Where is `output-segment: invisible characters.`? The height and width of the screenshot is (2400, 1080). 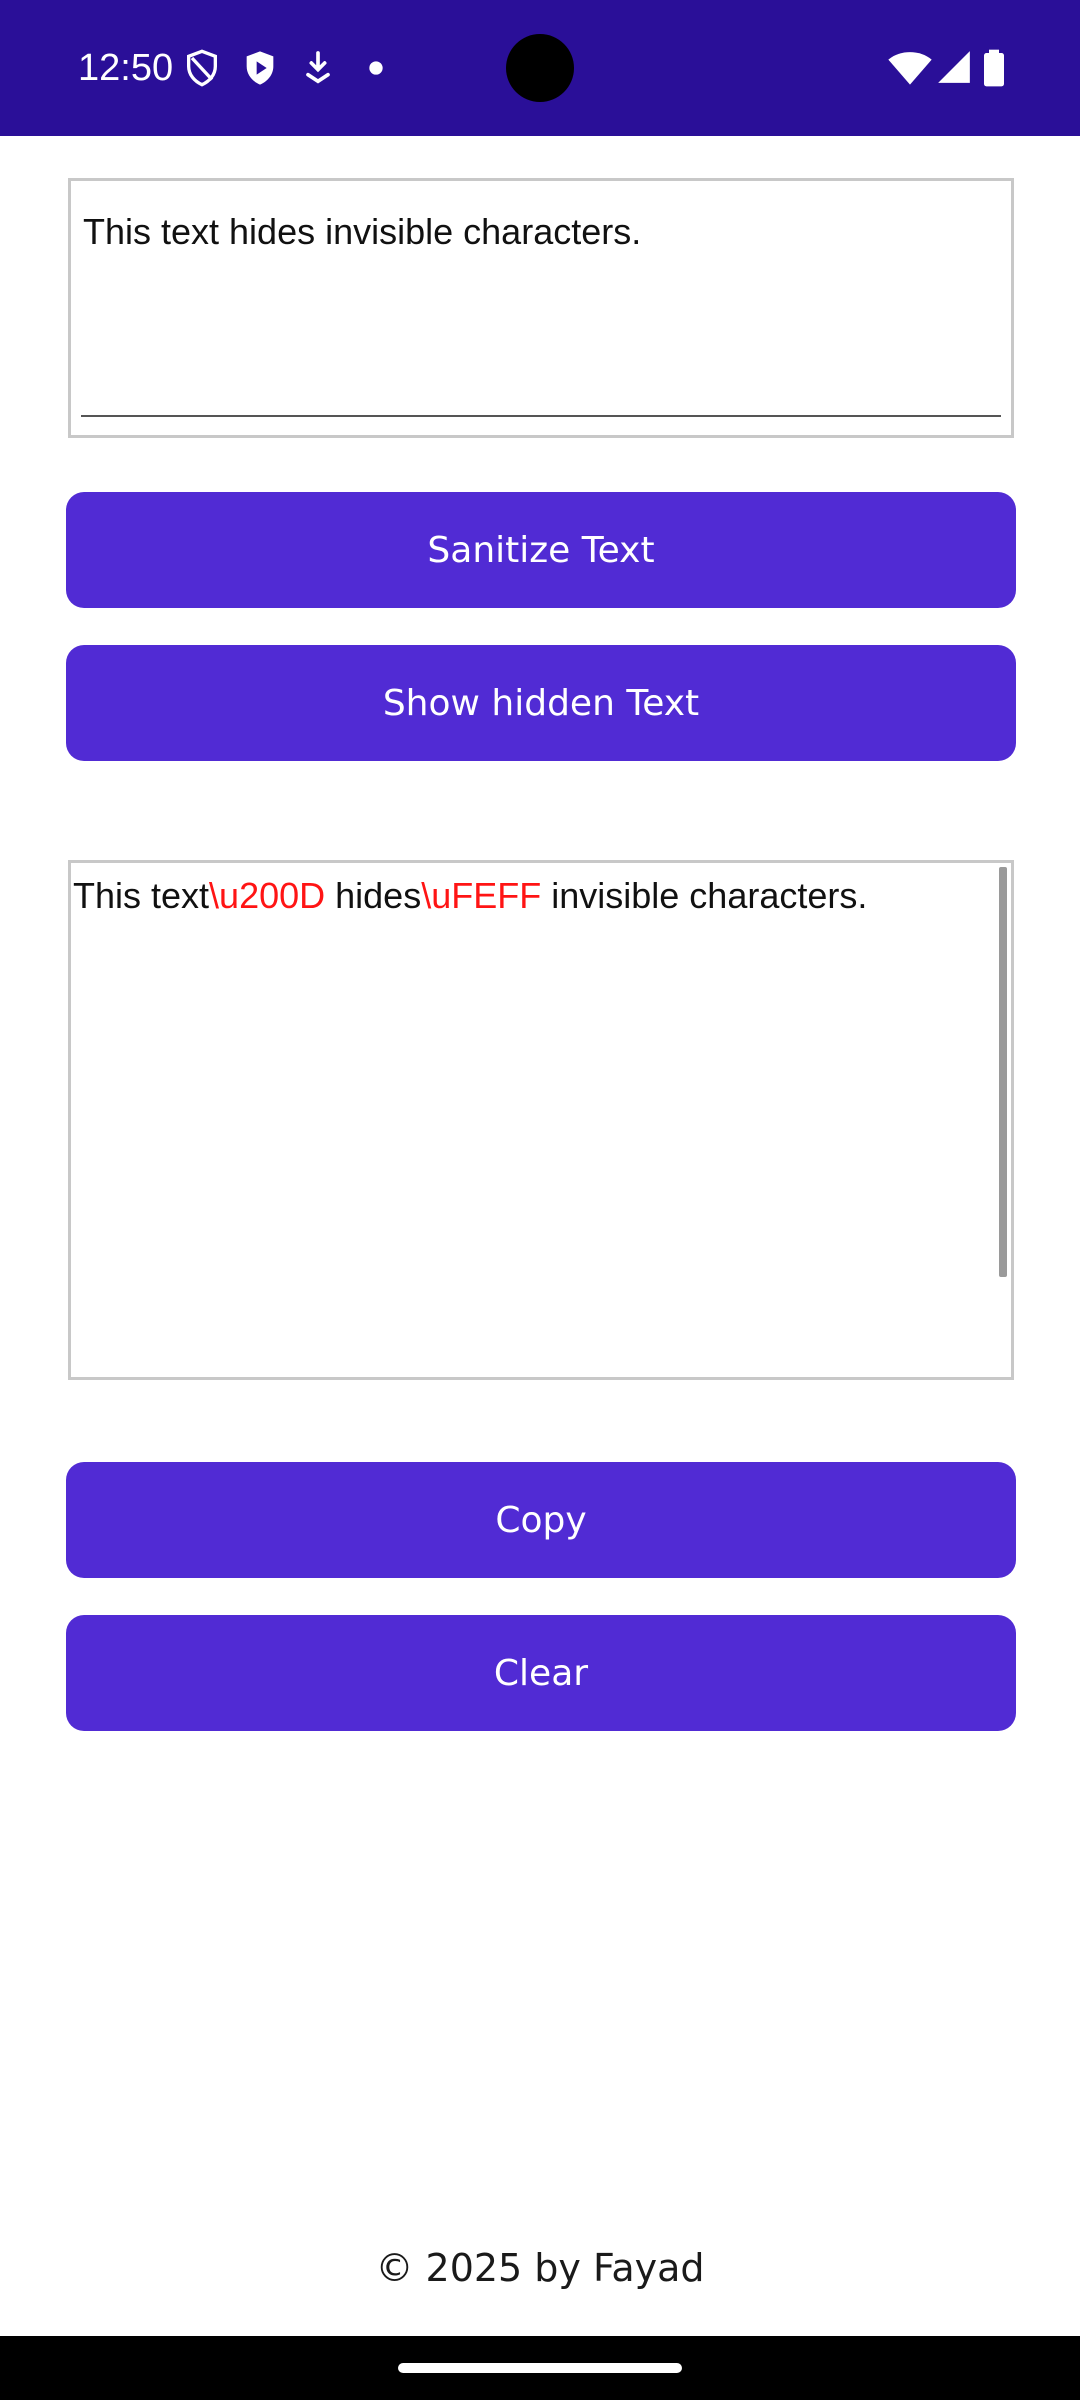
output-segment: invisible characters. is located at coordinates (704, 895).